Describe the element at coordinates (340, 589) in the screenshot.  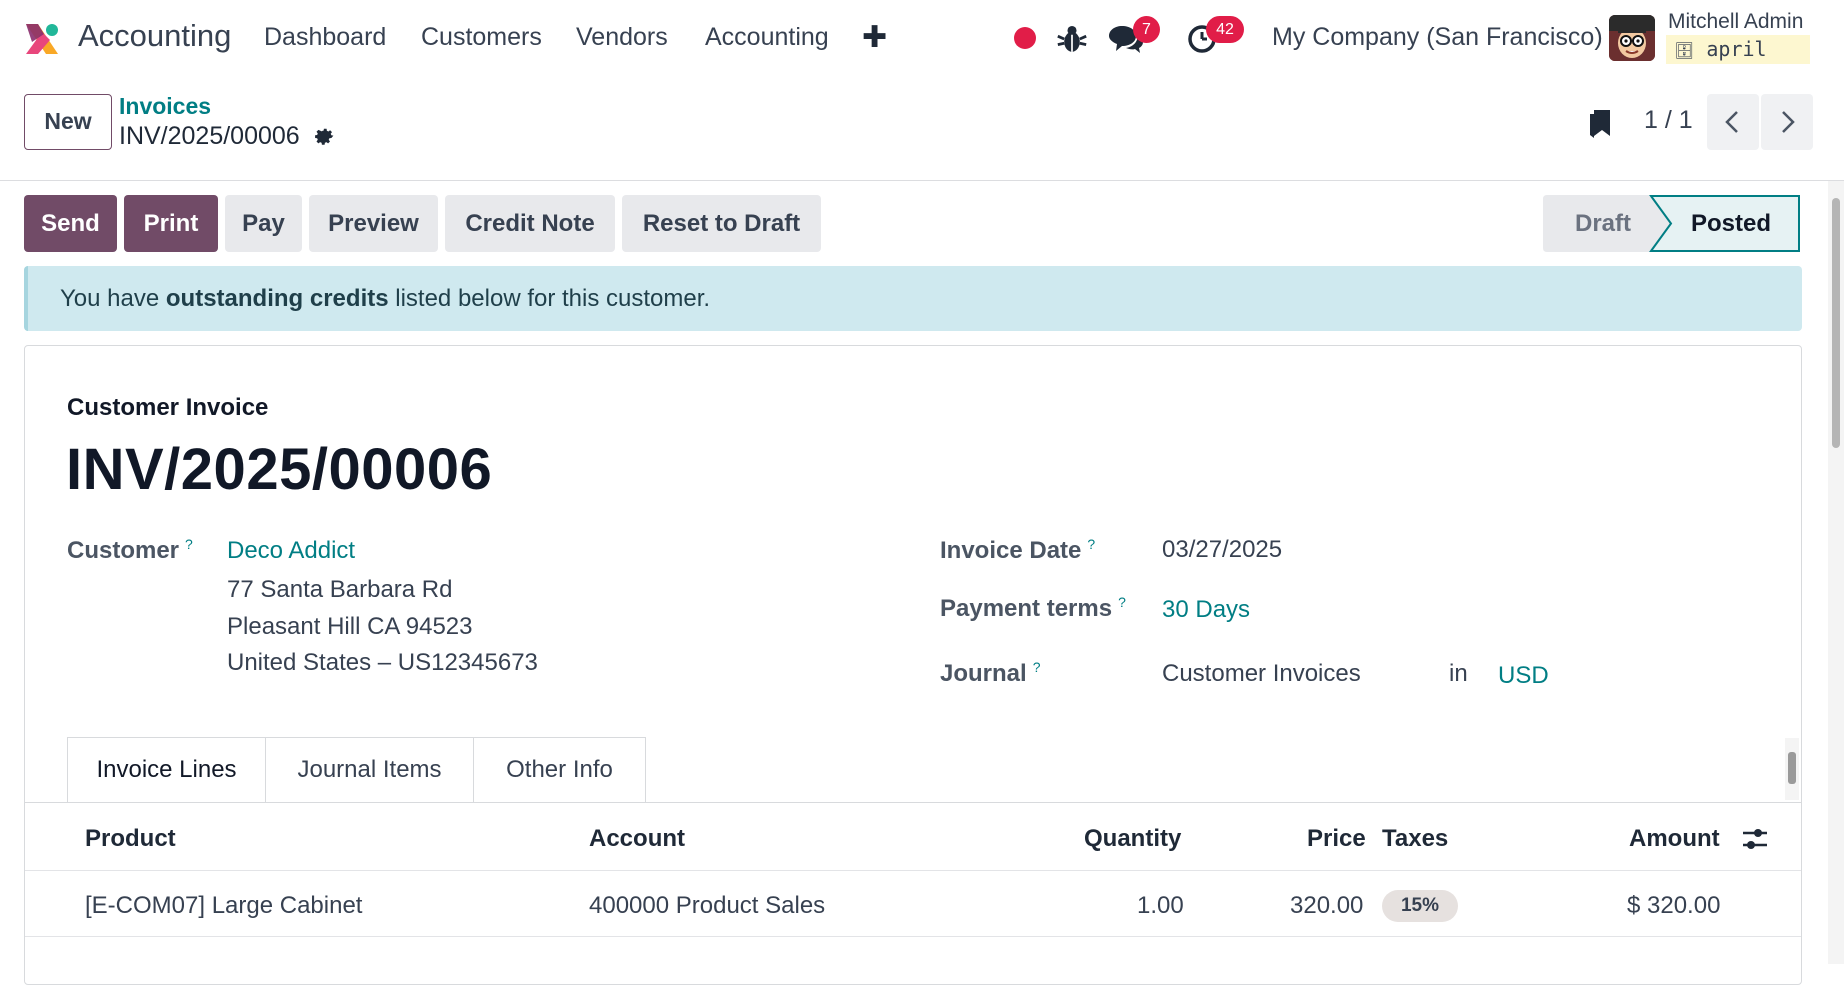
I see `address-line-1: 77 Santa Barbara Rd` at that location.